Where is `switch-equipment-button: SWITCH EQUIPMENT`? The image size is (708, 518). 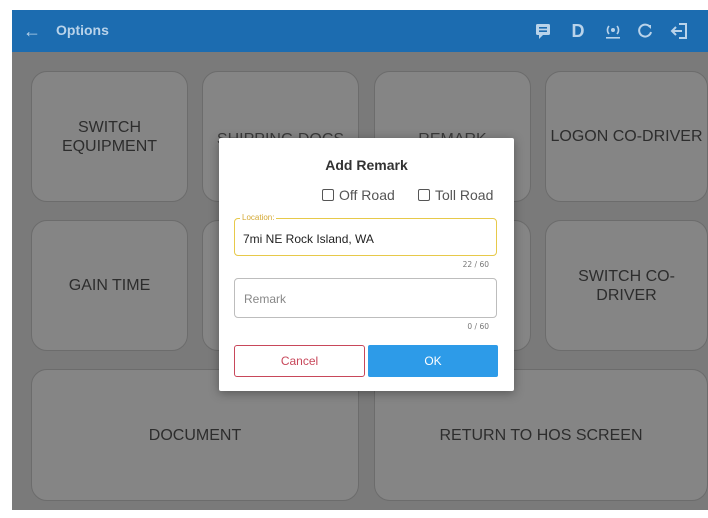 switch-equipment-button: SWITCH EQUIPMENT is located at coordinates (109, 136).